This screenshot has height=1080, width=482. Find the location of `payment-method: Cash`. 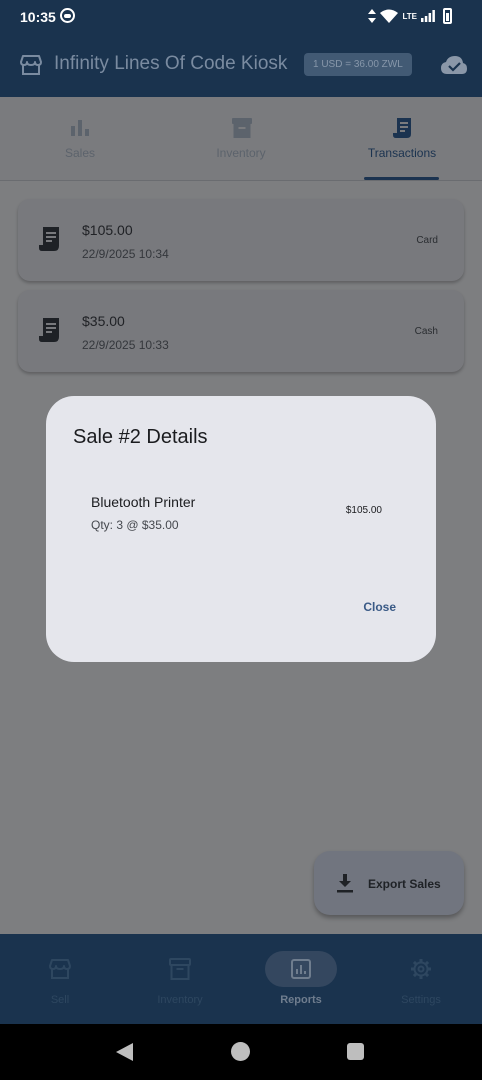

payment-method: Cash is located at coordinates (426, 331).